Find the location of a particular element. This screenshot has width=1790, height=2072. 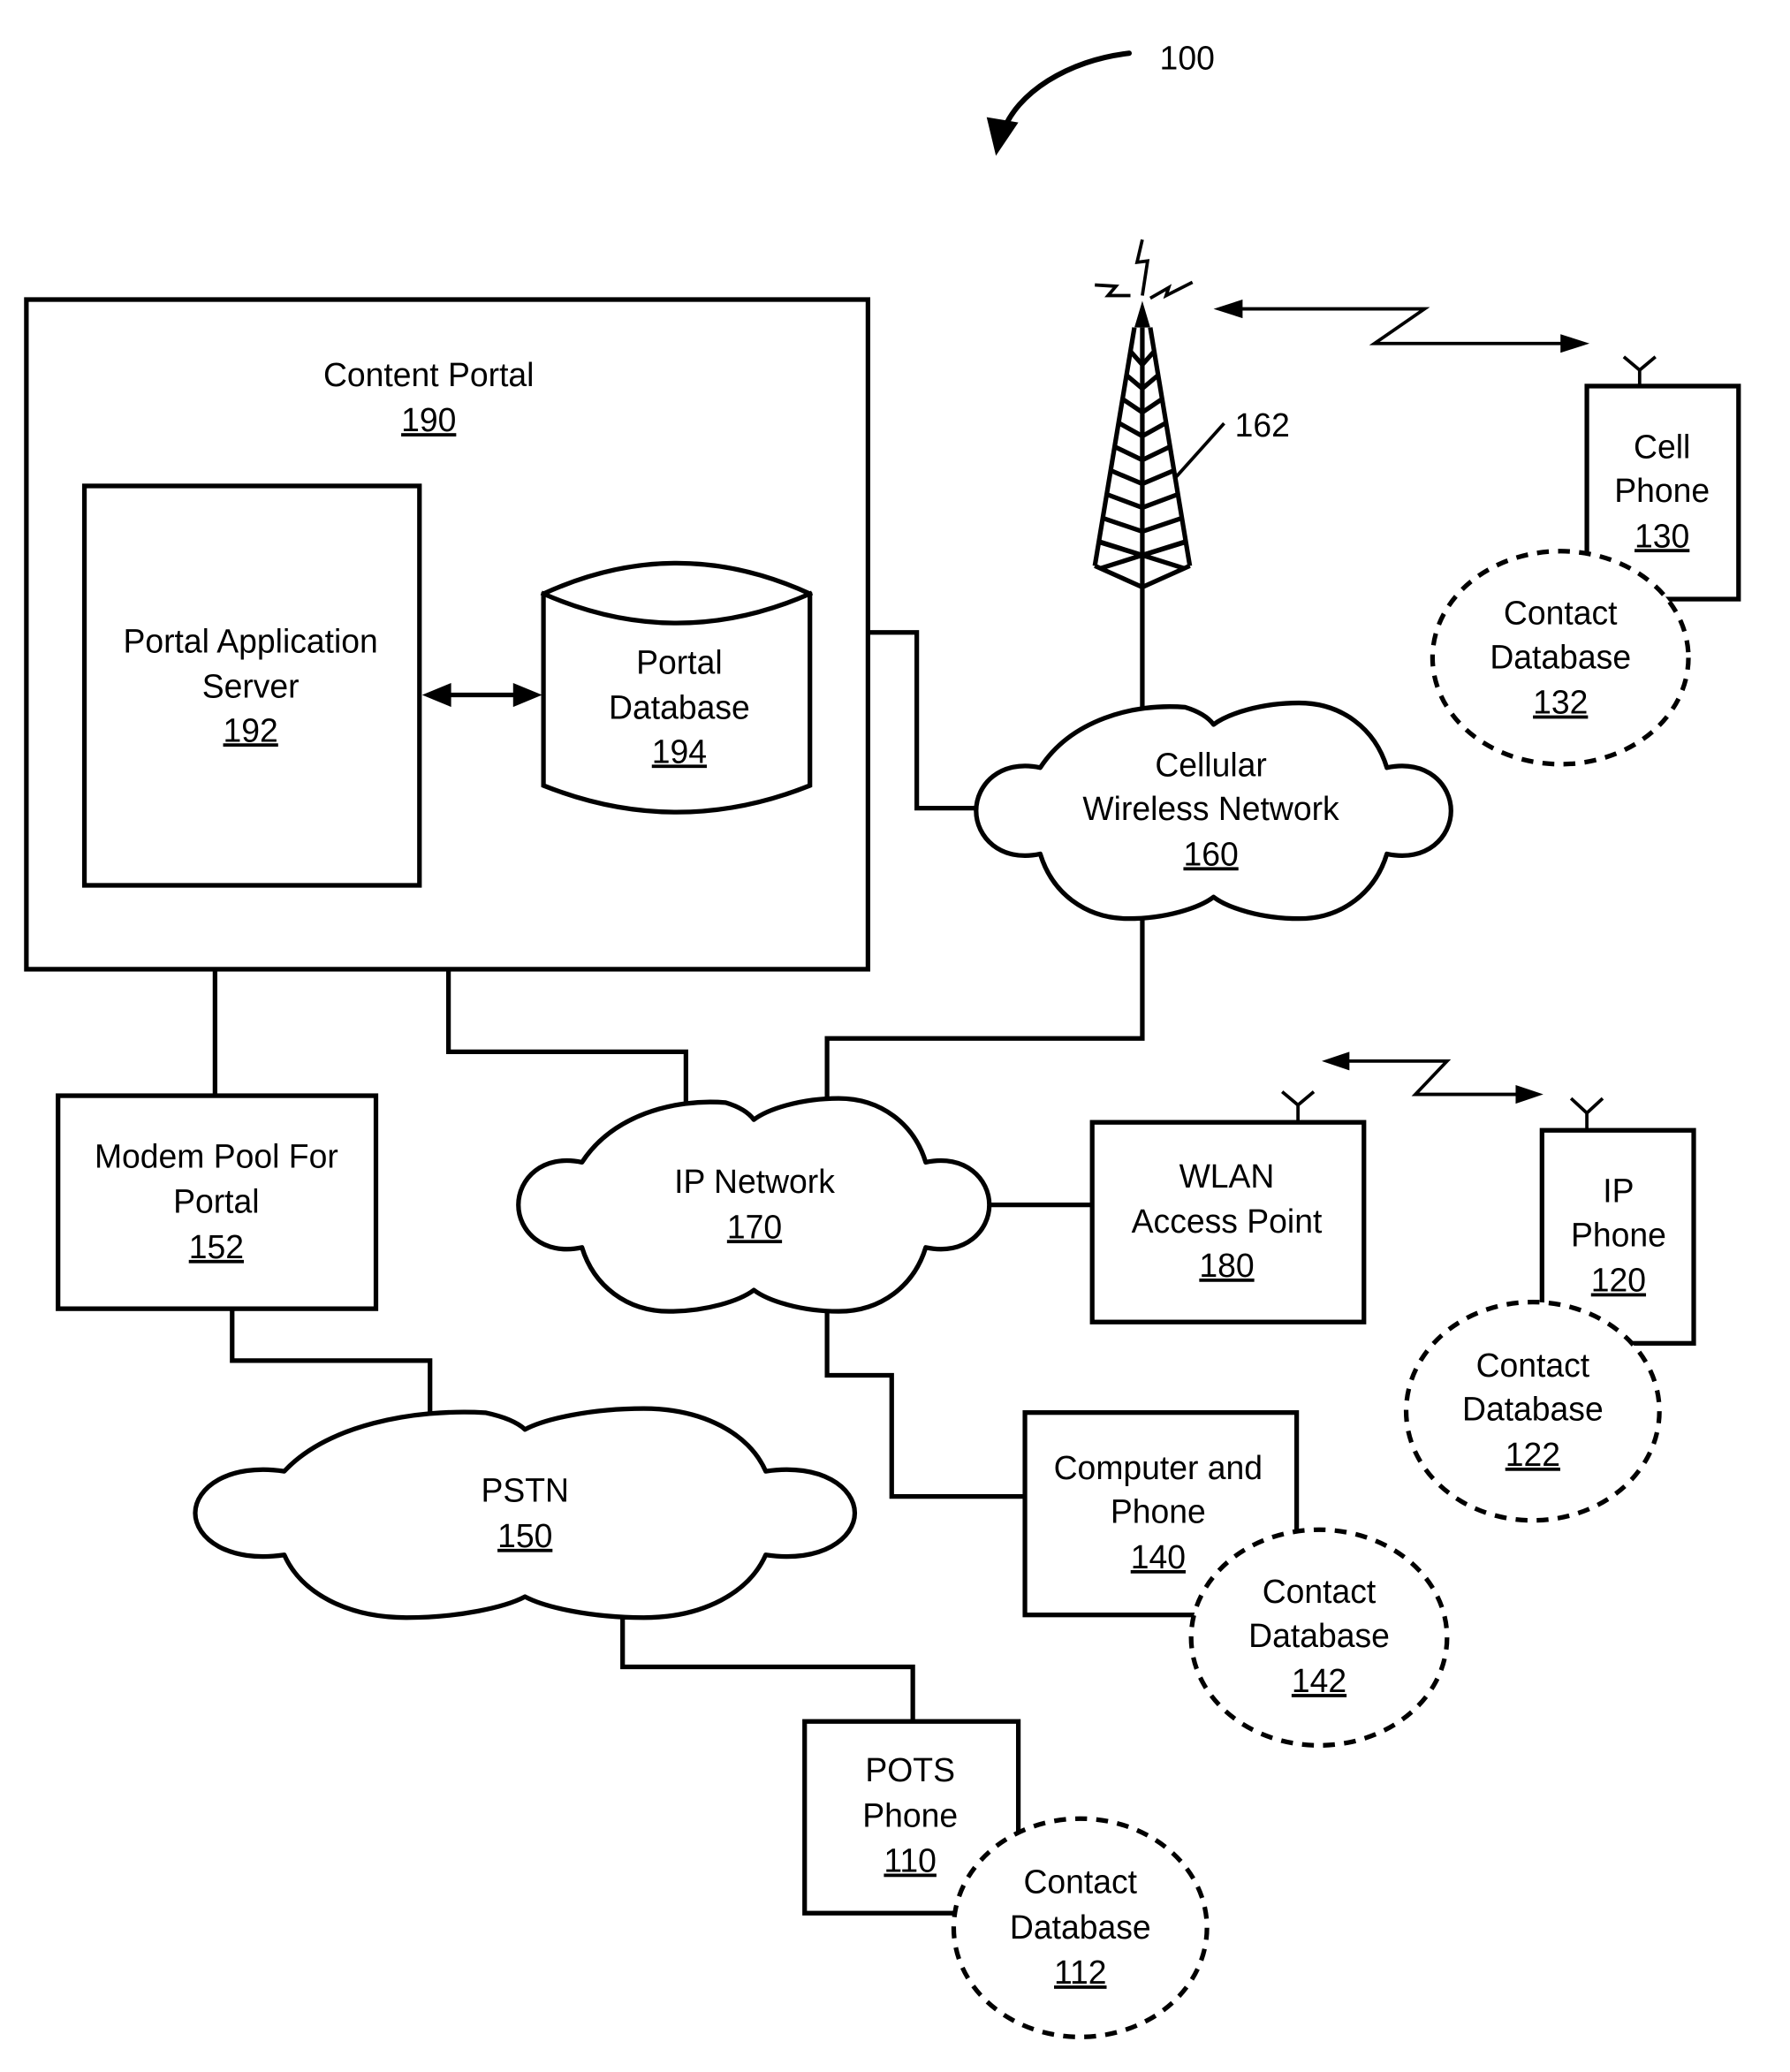

contact-database-112-line2: Database is located at coordinates (1080, 1928).